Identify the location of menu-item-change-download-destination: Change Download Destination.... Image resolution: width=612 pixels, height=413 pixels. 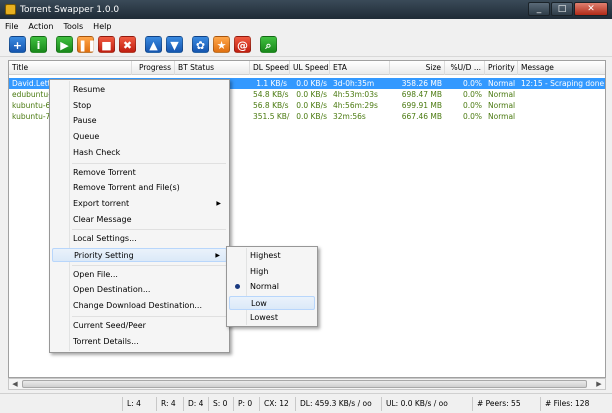
(139, 306).